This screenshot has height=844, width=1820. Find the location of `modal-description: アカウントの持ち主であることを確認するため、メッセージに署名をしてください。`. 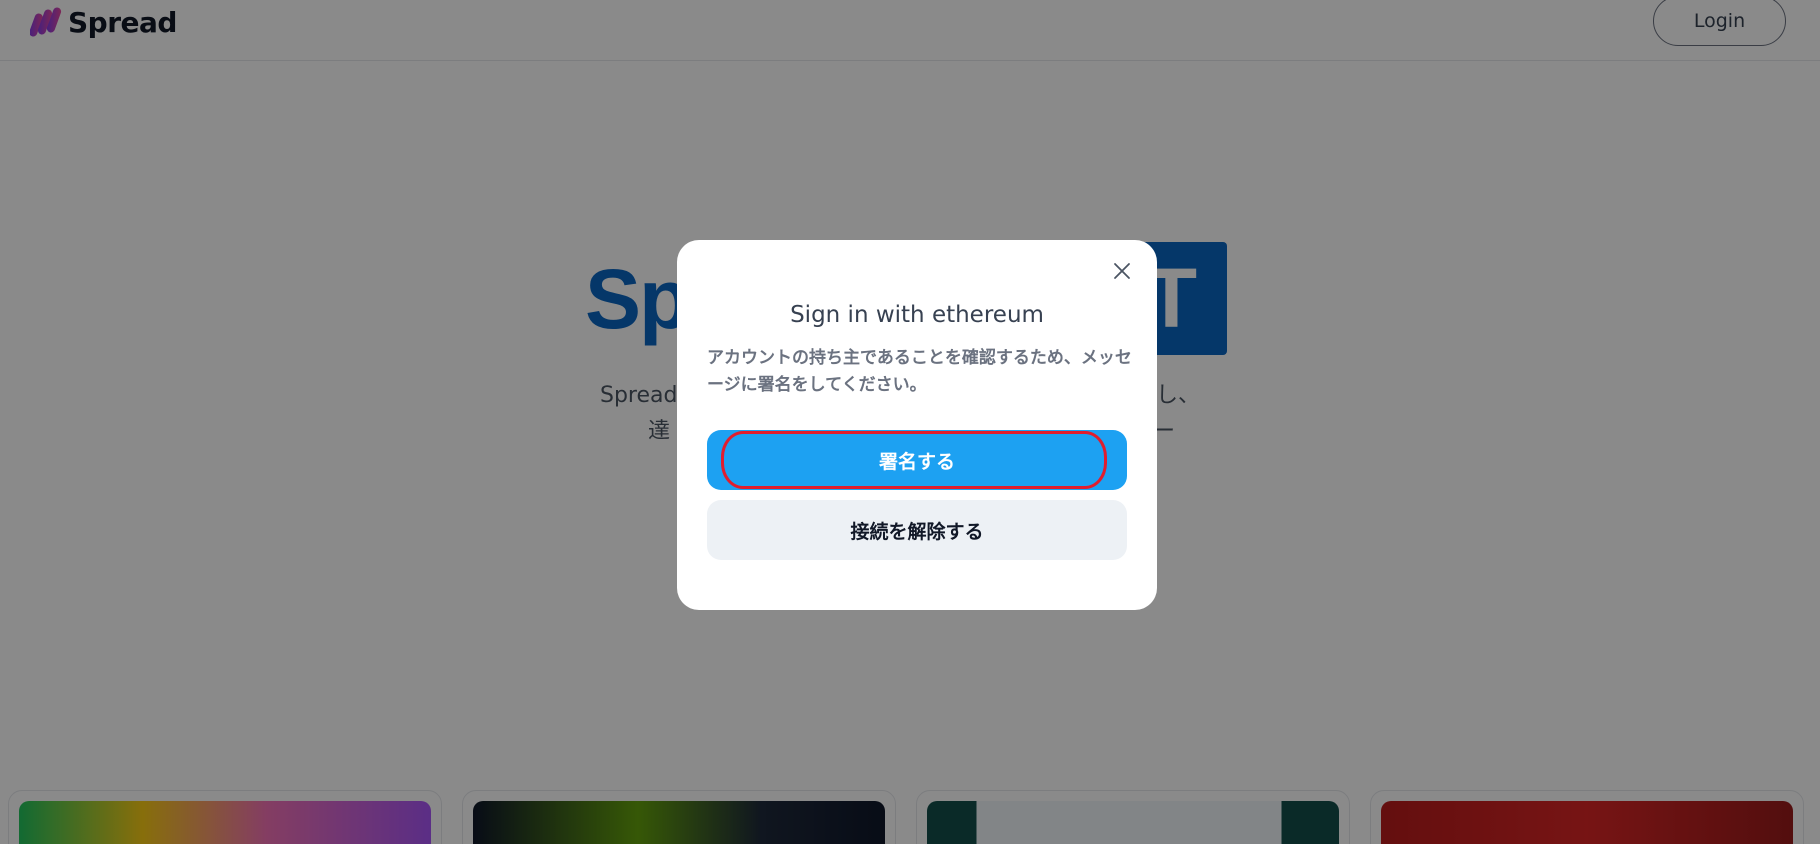

modal-description: アカウントの持ち主であることを確認するため、メッセージに署名をしてください。 is located at coordinates (919, 371).